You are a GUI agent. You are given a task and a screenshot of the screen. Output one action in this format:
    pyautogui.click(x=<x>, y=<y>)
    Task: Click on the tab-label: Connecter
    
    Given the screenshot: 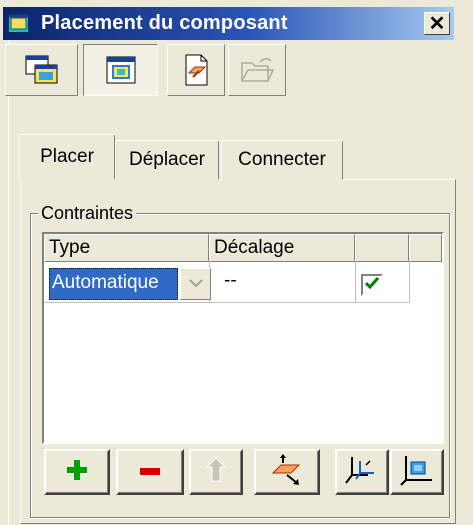 What is the action you would take?
    pyautogui.click(x=282, y=159)
    